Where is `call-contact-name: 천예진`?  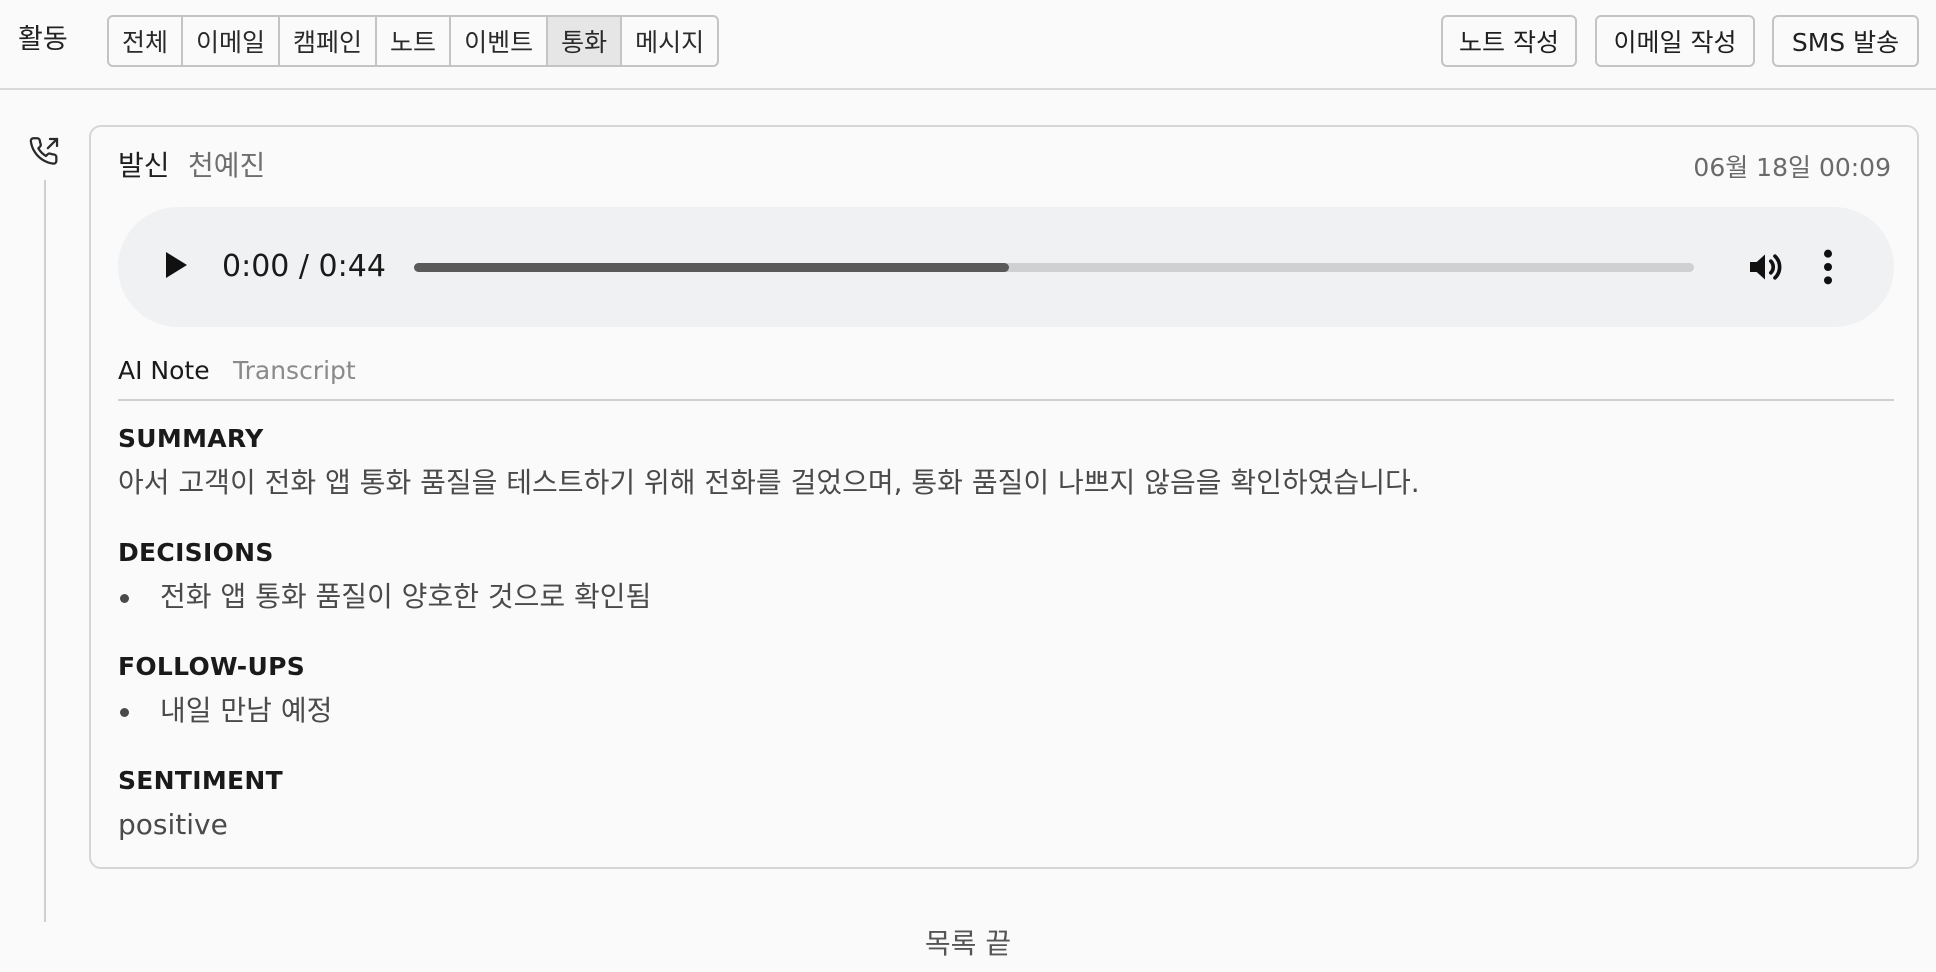 call-contact-name: 천예진 is located at coordinates (226, 166).